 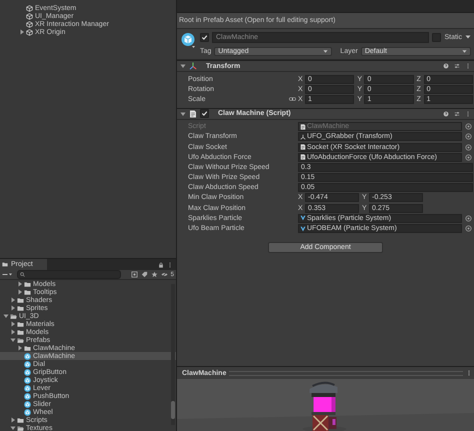 I want to click on chain-link-icon, so click(x=292, y=99).